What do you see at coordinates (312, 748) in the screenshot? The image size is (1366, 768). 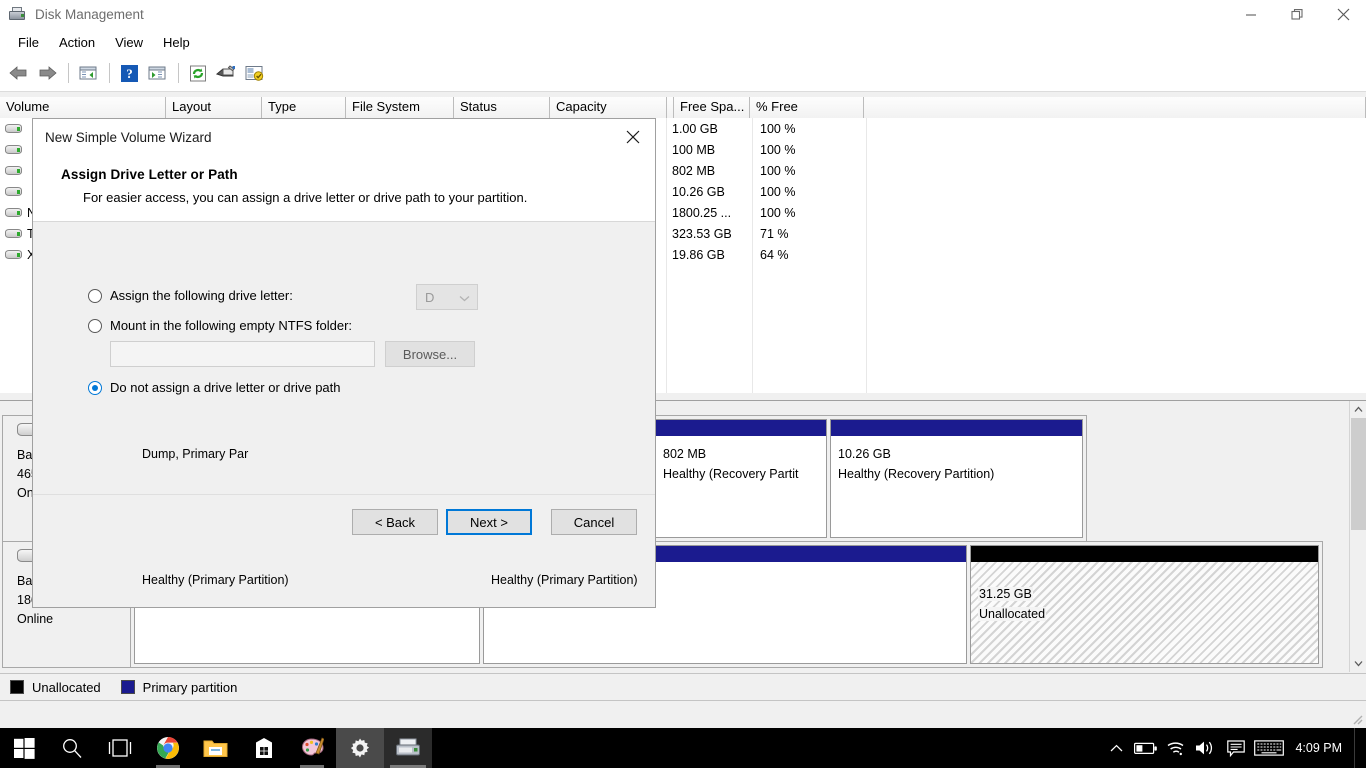 I see `paint-icon` at bounding box center [312, 748].